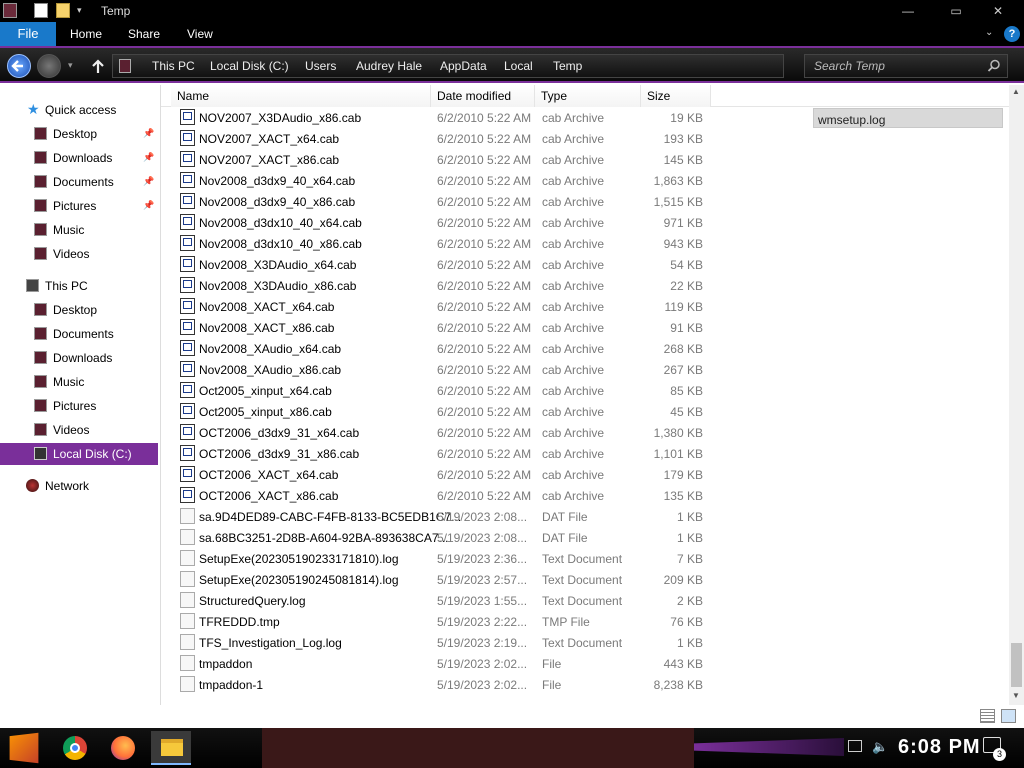 Image resolution: width=1024 pixels, height=768 pixels. I want to click on taskbar-clock: 6:08 PM, so click(939, 747).